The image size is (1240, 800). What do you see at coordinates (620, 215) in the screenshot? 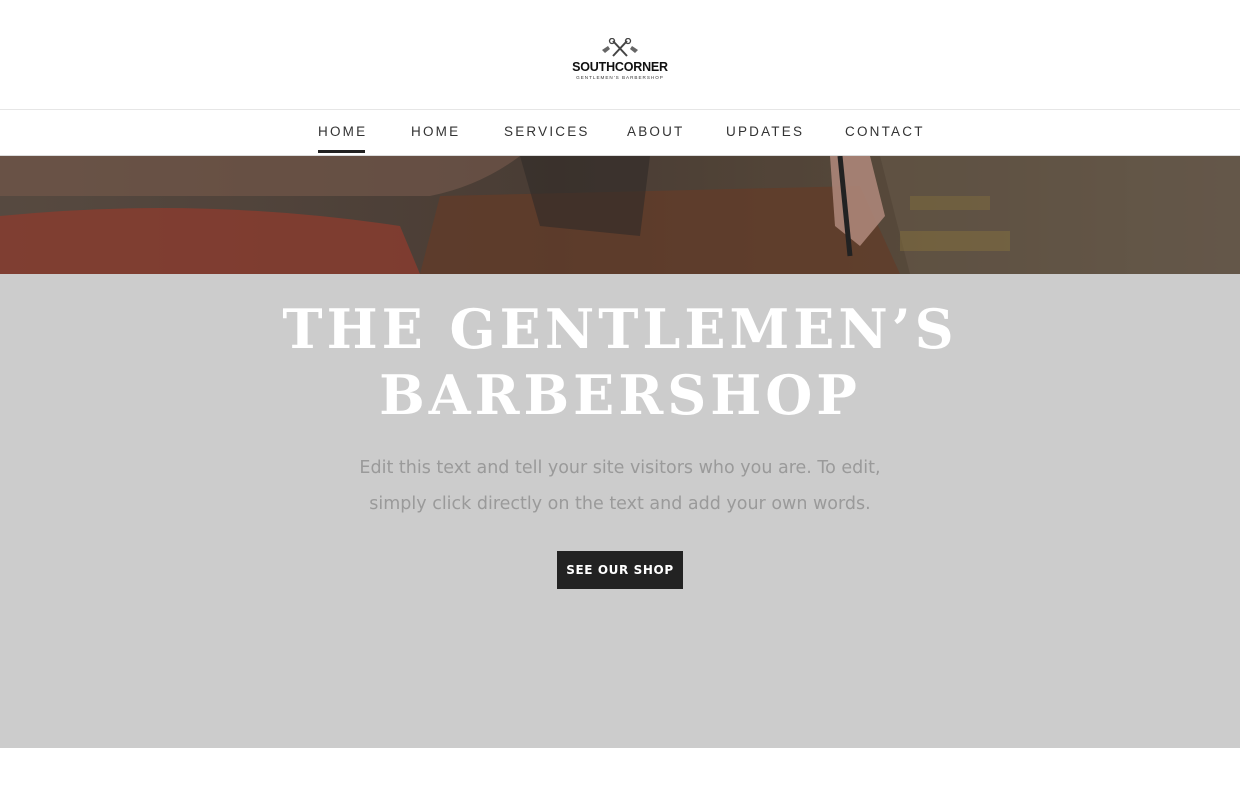
I see `hero-background-photo` at bounding box center [620, 215].